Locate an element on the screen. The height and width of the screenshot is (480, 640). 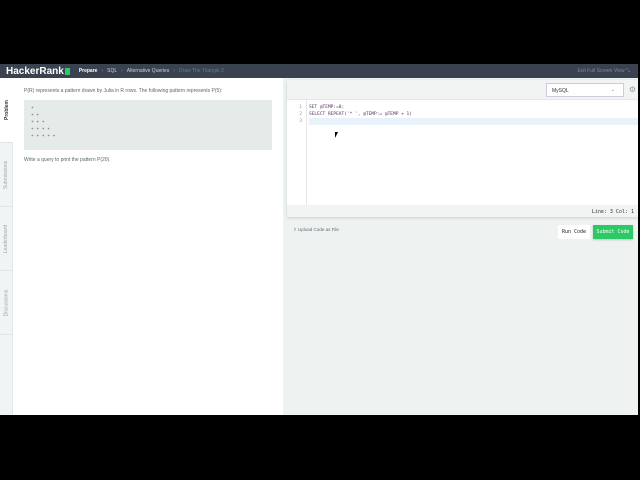
language-select: MySQL ⌄ is located at coordinates (585, 90).